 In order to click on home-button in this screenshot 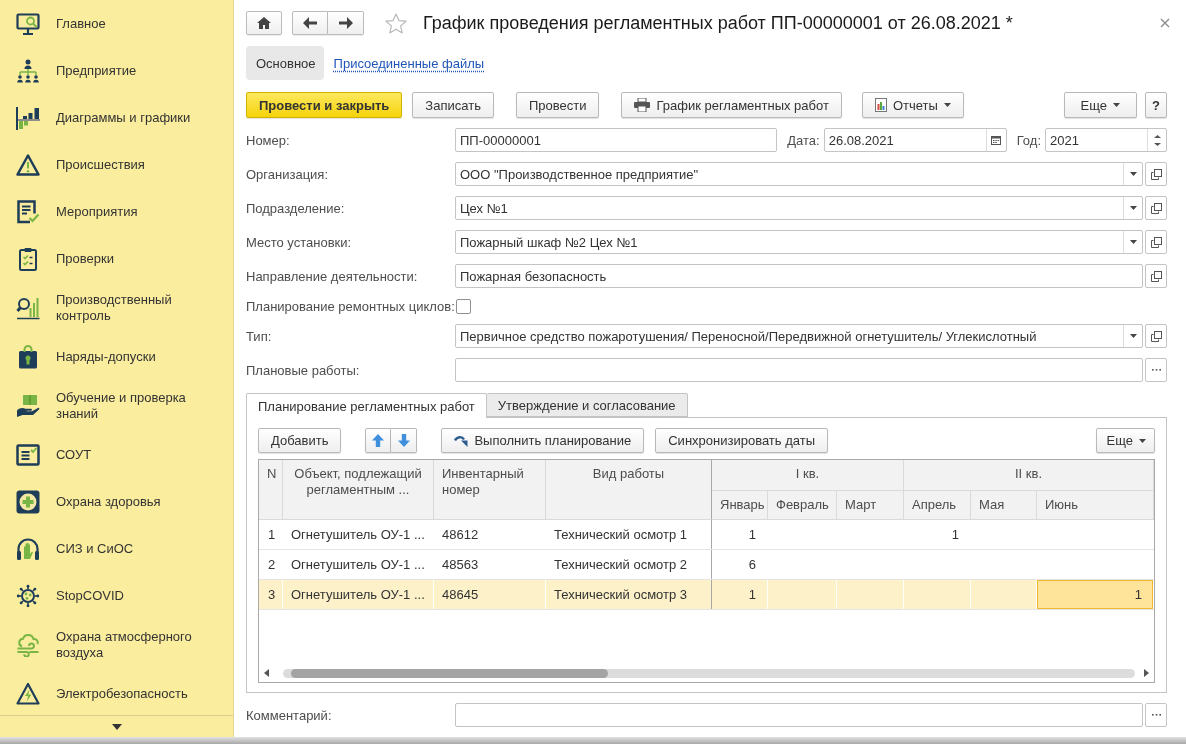, I will do `click(264, 23)`.